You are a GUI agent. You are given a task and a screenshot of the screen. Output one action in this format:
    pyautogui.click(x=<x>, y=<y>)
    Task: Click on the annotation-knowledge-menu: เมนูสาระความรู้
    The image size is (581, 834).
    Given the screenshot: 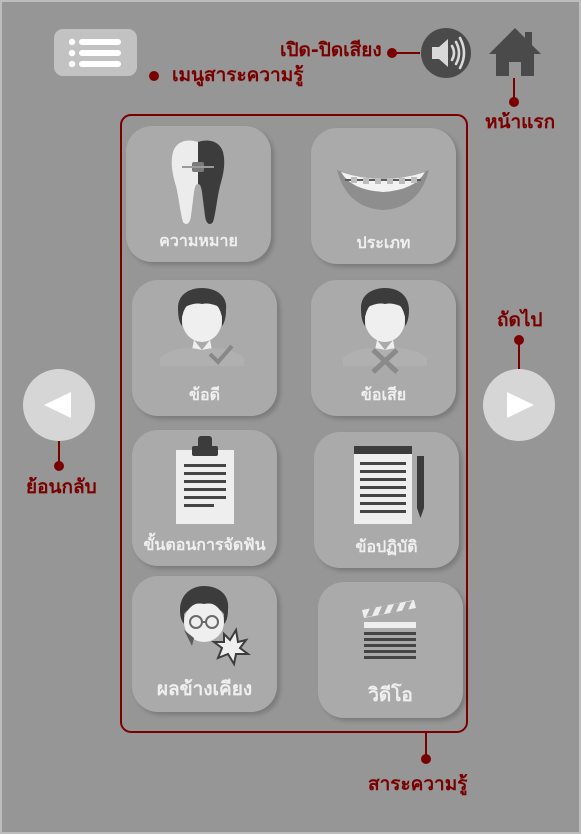 What is the action you would take?
    pyautogui.click(x=238, y=75)
    